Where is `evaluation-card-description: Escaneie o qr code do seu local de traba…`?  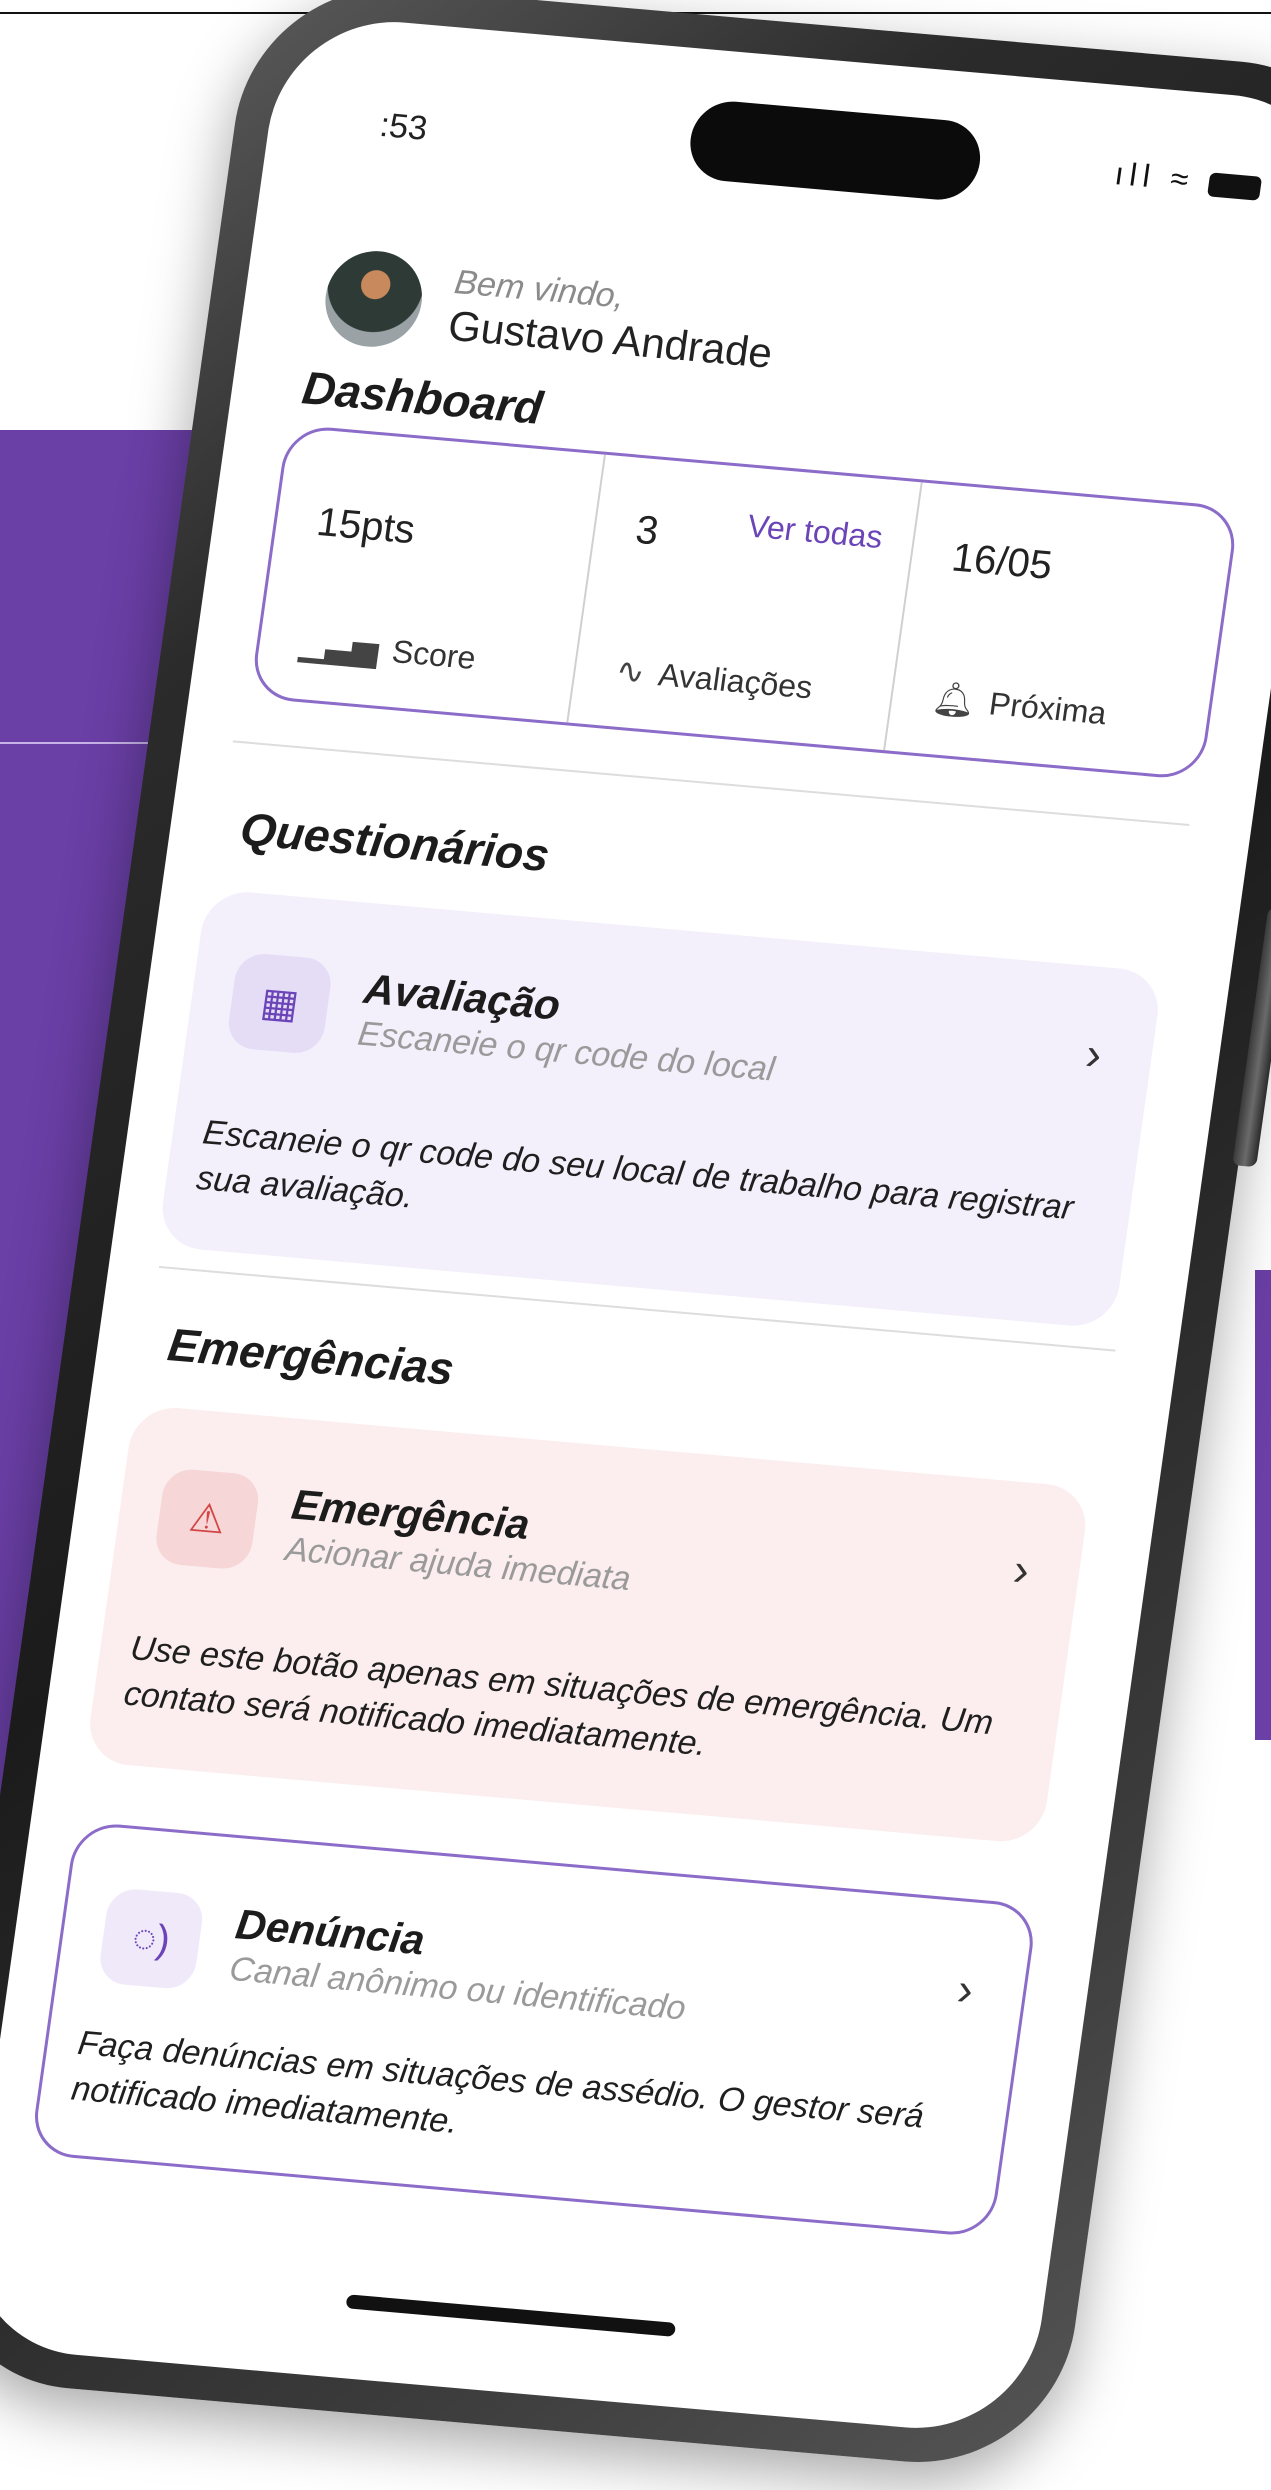 evaluation-card-description: Escaneie o qr code do seu local de traba… is located at coordinates (635, 1170).